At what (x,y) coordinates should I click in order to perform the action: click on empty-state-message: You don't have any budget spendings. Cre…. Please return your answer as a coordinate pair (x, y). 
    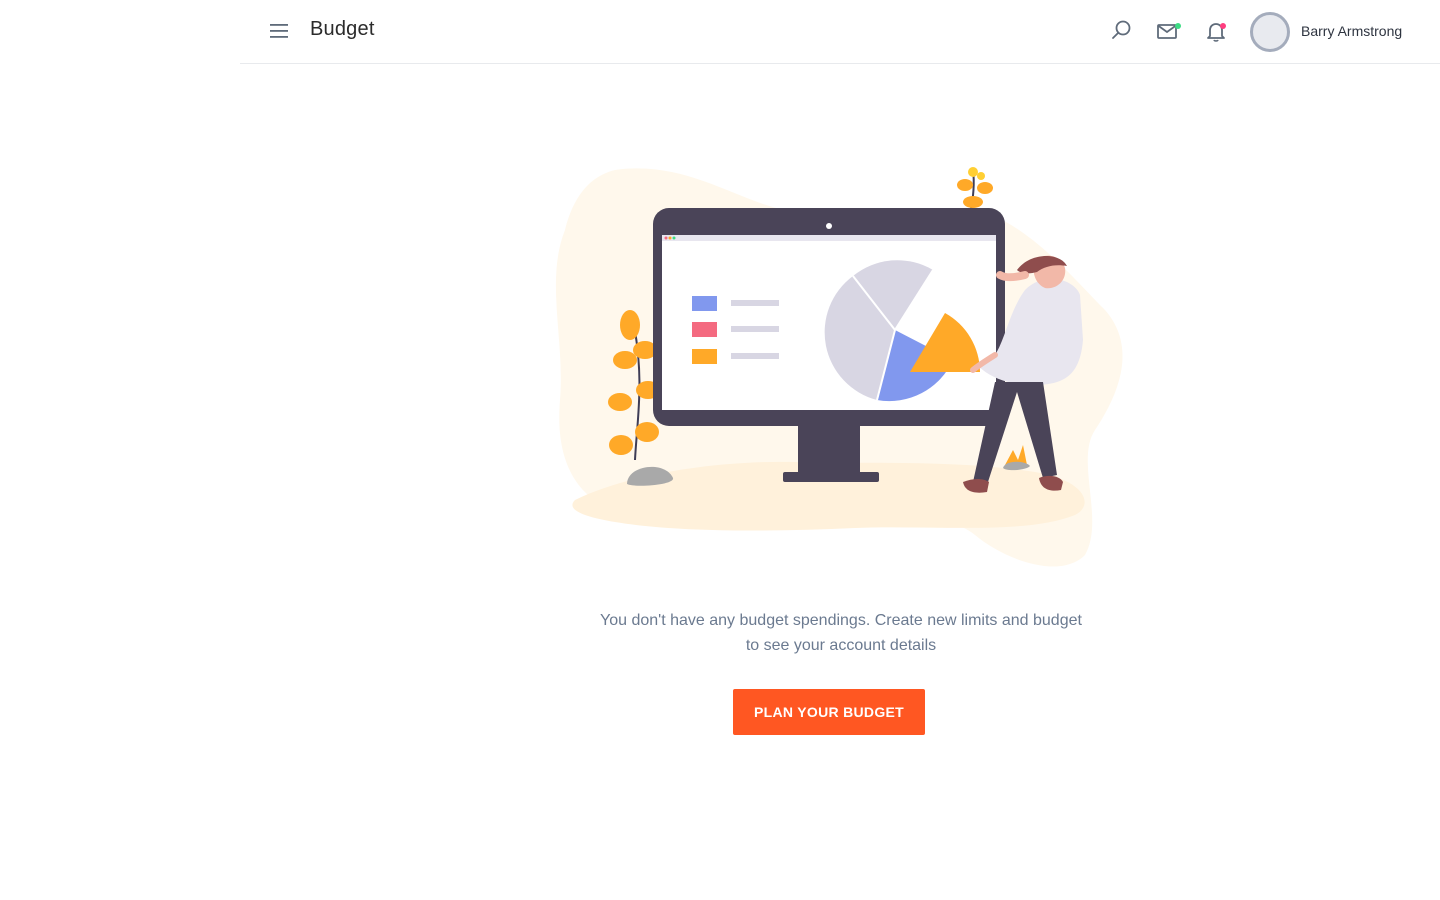
    Looking at the image, I should click on (841, 633).